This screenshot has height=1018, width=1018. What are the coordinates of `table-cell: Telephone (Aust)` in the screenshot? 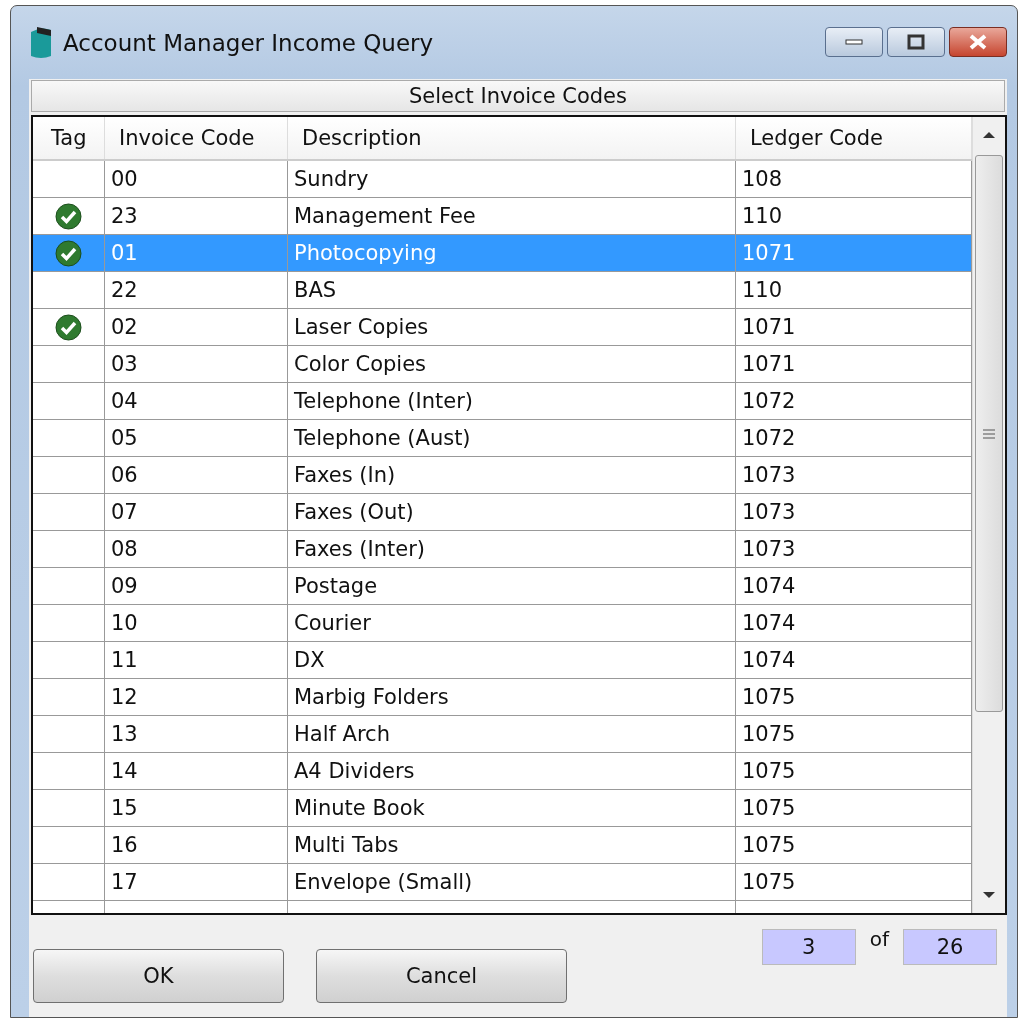 It's located at (512, 438).